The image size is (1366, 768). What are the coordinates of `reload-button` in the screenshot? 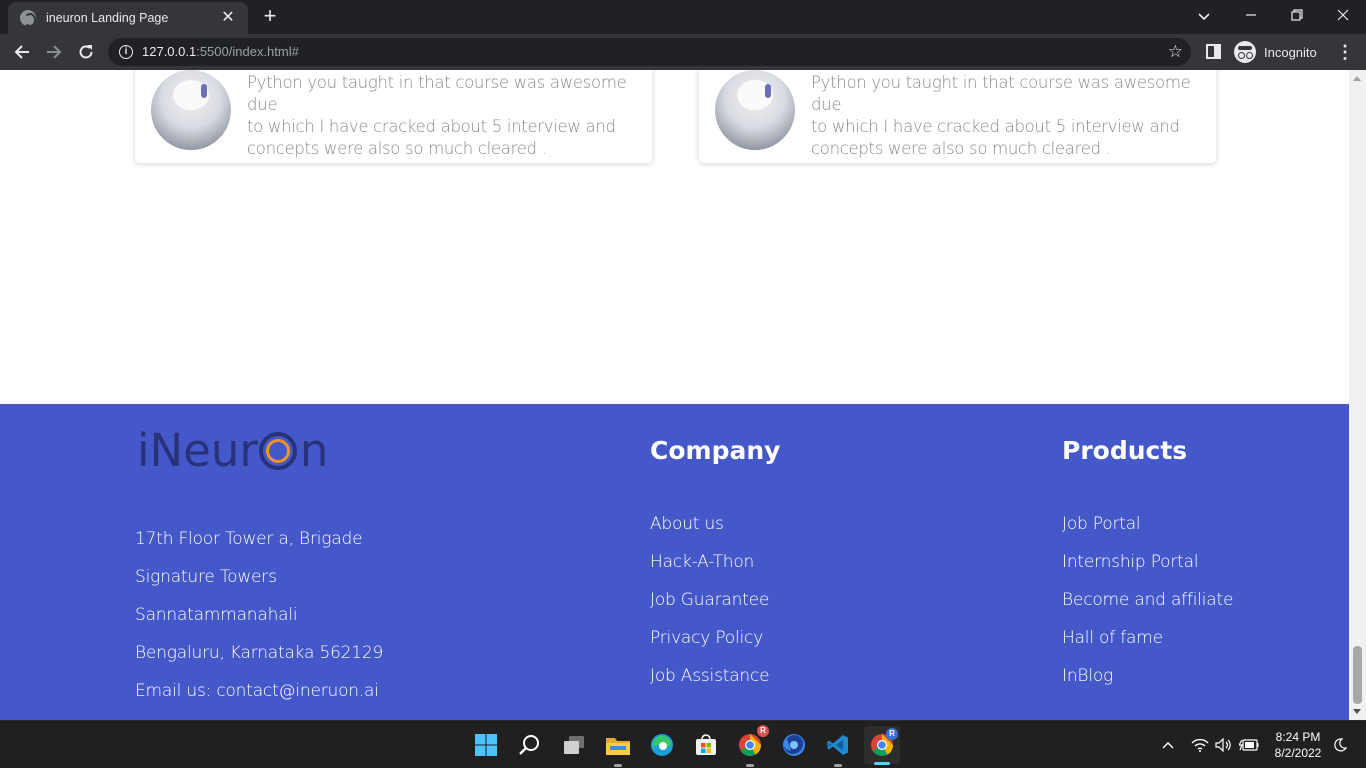 It's located at (86, 52).